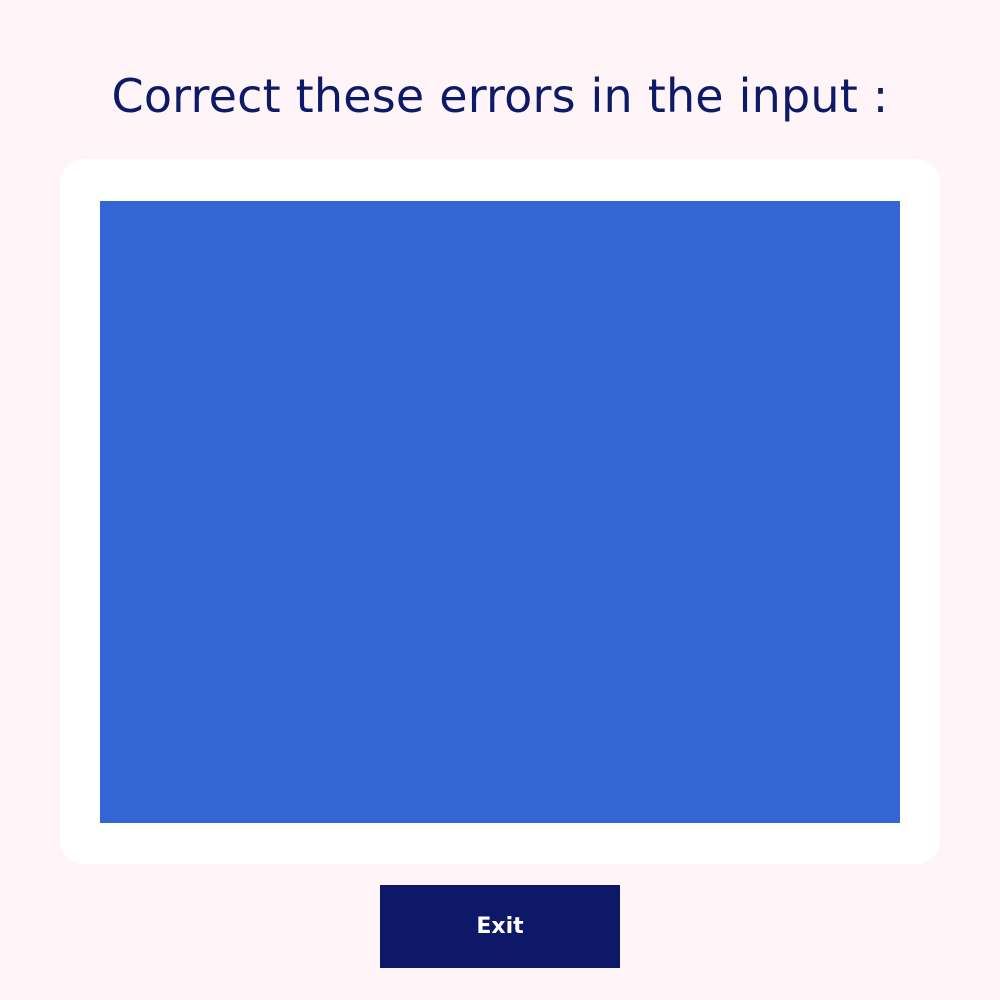  What do you see at coordinates (500, 926) in the screenshot?
I see `exit-button: Exit` at bounding box center [500, 926].